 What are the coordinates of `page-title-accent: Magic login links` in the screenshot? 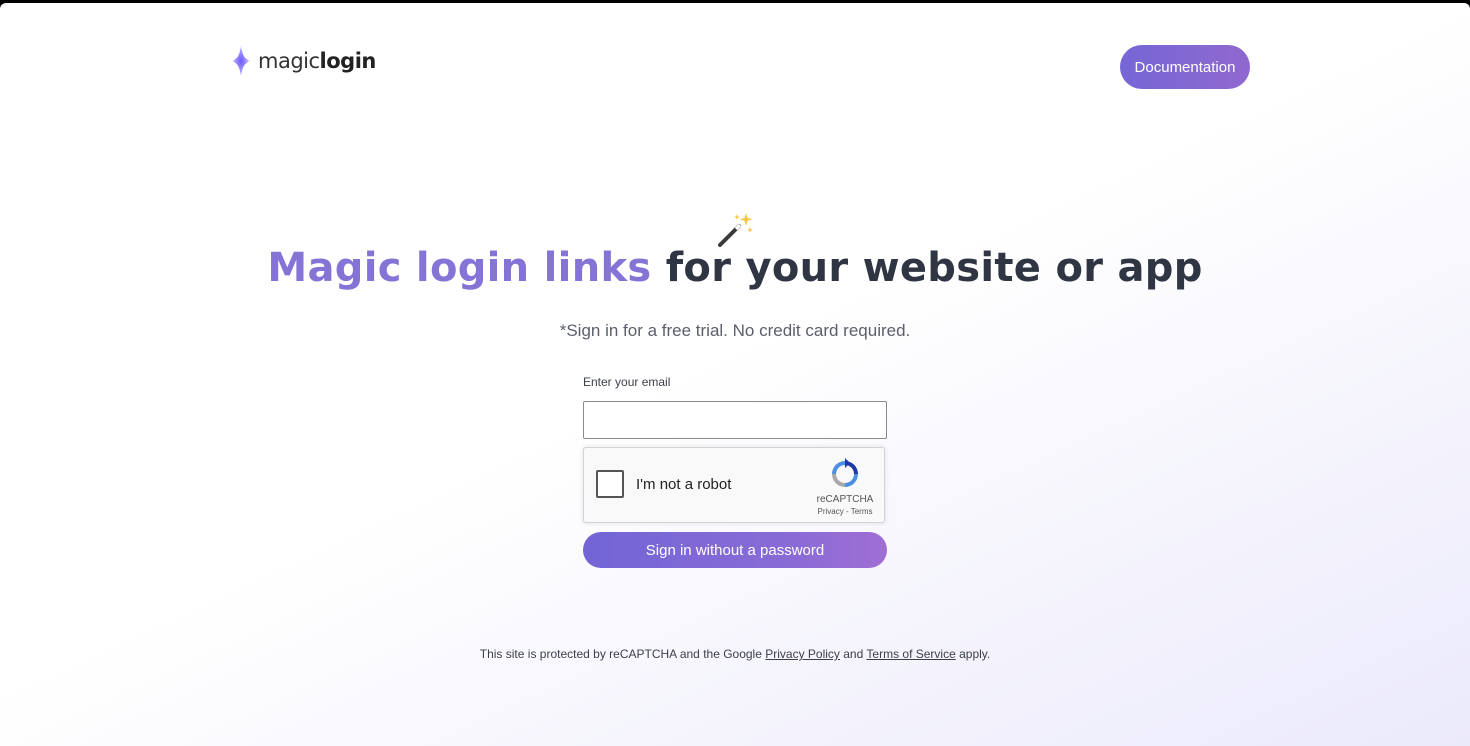 It's located at (459, 268).